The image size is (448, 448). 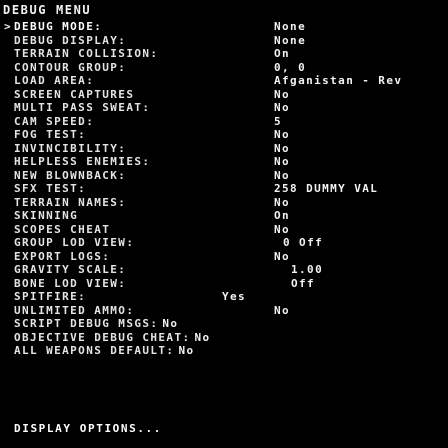 What do you see at coordinates (70, 283) in the screenshot?
I see `menu-item-label: BONE LOD VIEW:` at bounding box center [70, 283].